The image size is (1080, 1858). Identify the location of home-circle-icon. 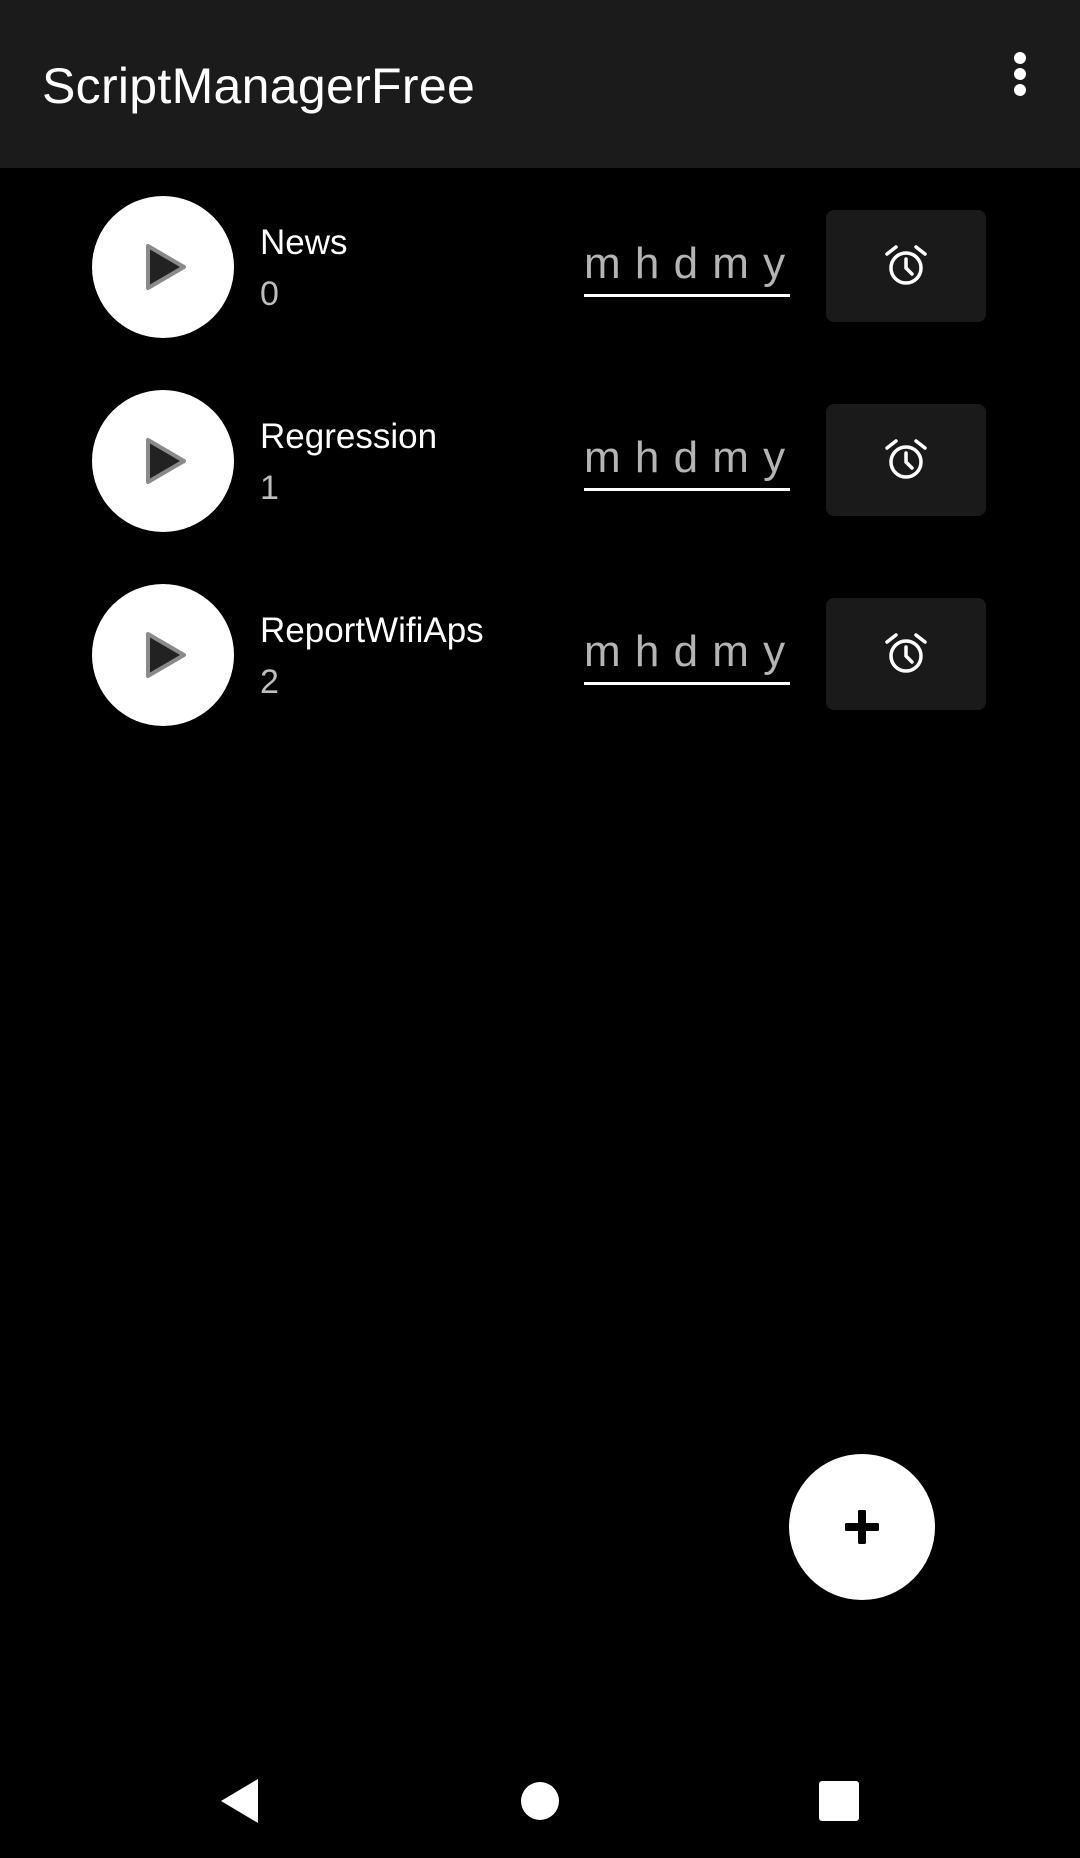
(540, 1801).